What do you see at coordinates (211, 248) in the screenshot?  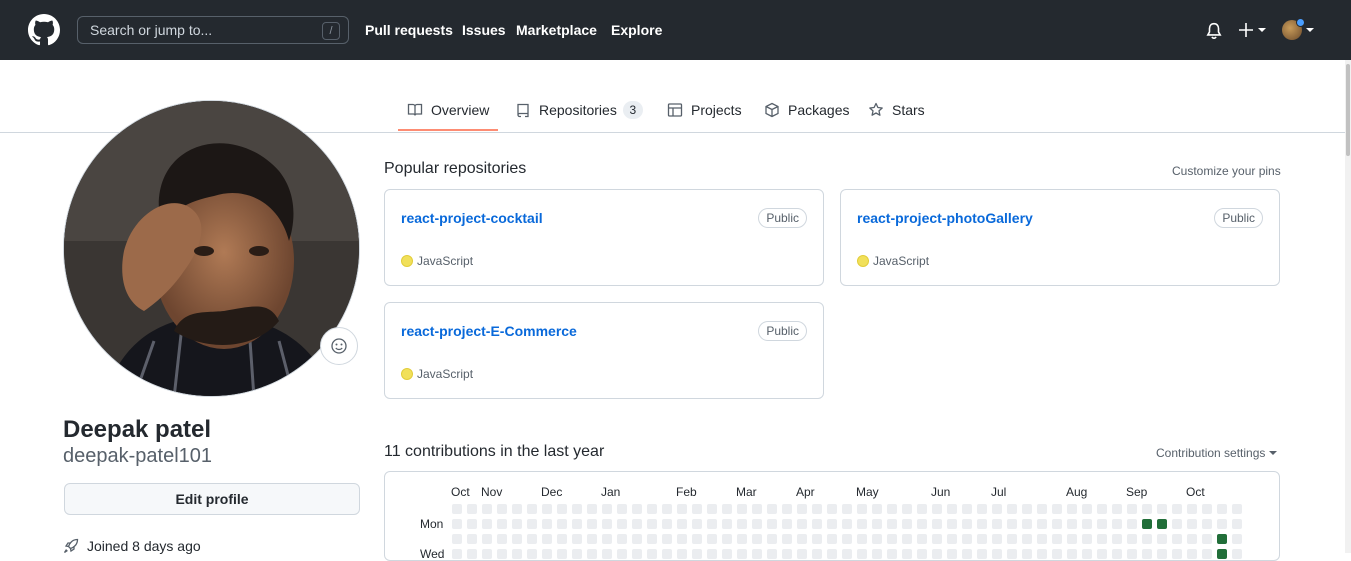 I see `profile-photo` at bounding box center [211, 248].